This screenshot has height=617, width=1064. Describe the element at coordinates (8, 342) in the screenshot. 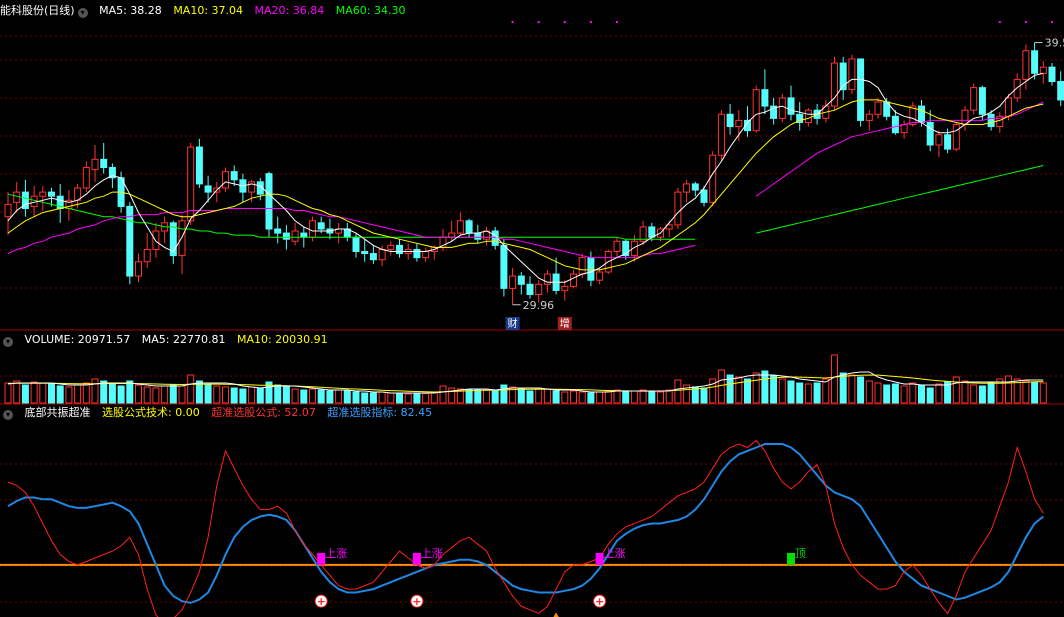

I see `volume-toggle-icon: ▾` at that location.